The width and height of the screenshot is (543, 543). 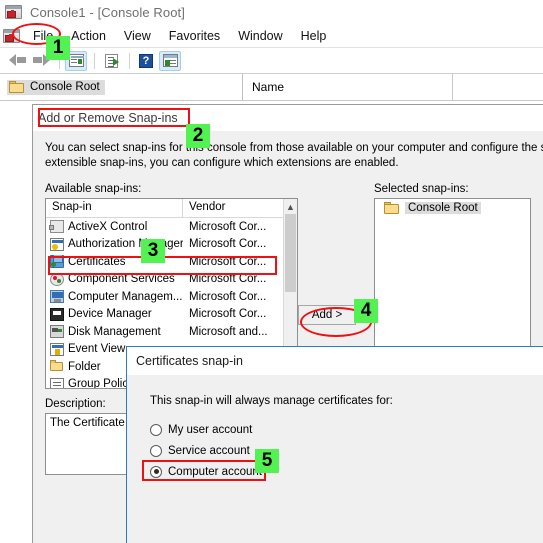 I want to click on tree-item-label: Console Root, so click(x=65, y=86).